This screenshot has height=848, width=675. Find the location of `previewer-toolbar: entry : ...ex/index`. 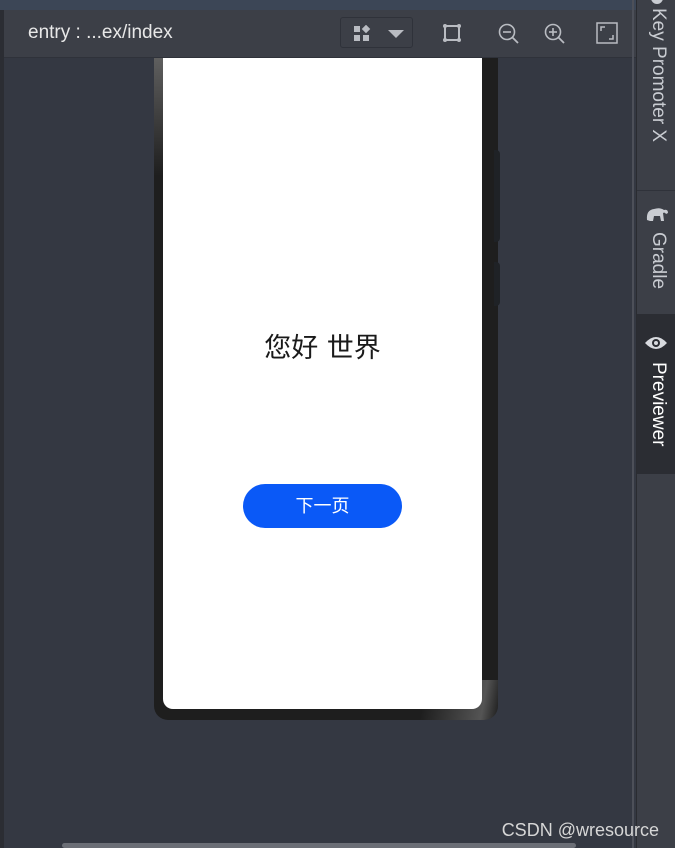

previewer-toolbar: entry : ...ex/index is located at coordinates (320, 34).